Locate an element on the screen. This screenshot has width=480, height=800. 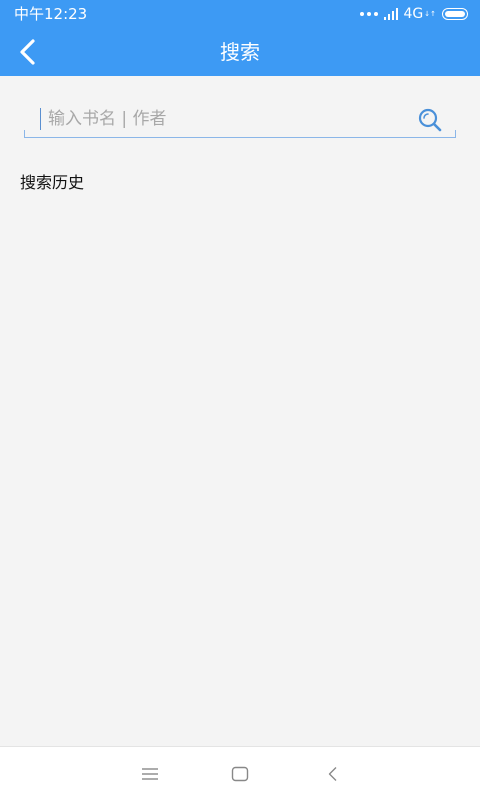
battery-icon is located at coordinates (455, 14).